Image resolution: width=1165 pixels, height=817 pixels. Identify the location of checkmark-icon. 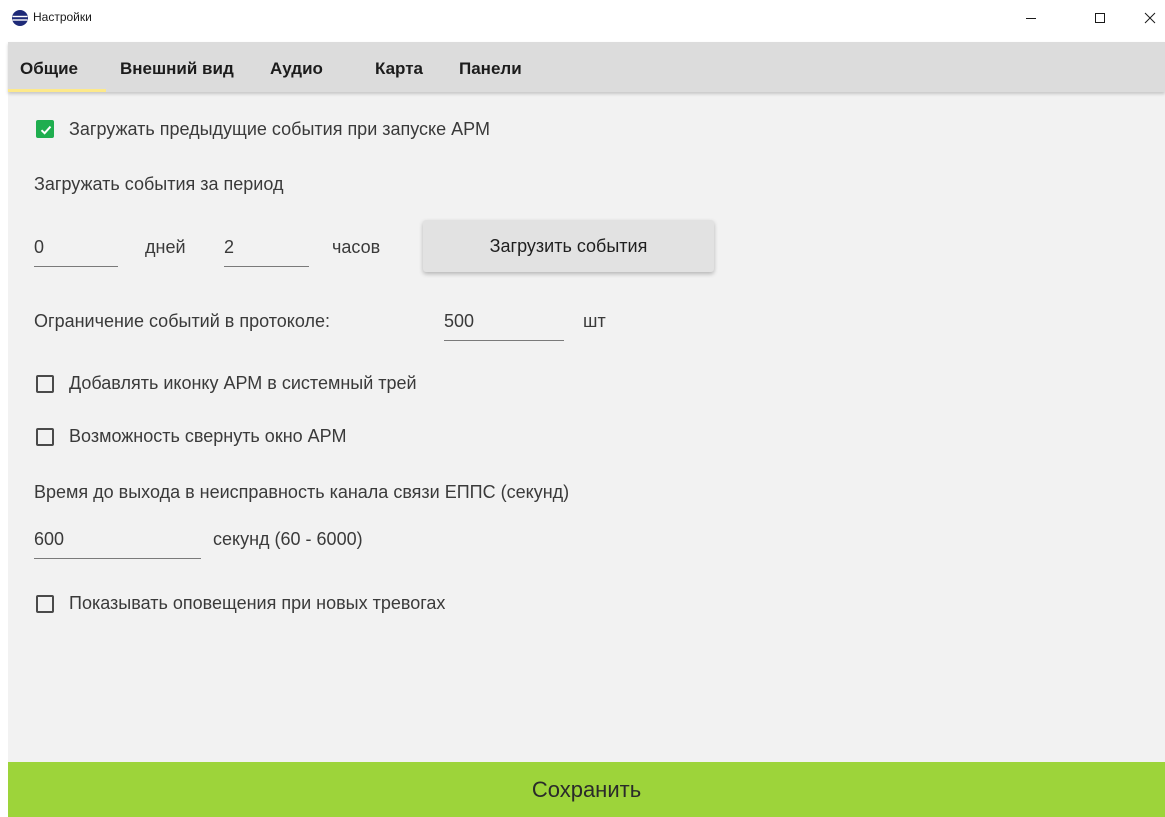
(46, 130).